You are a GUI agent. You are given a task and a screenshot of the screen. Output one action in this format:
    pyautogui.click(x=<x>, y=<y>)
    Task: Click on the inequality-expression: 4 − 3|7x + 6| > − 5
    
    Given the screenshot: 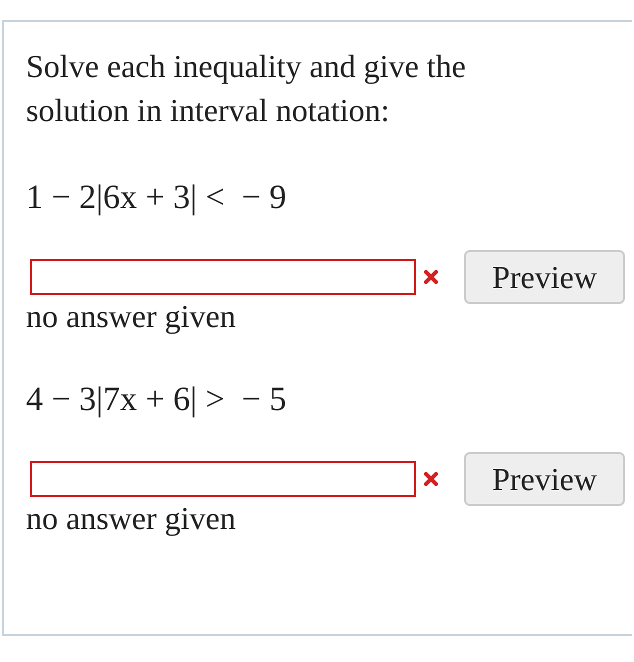 What is the action you would take?
    pyautogui.click(x=157, y=400)
    